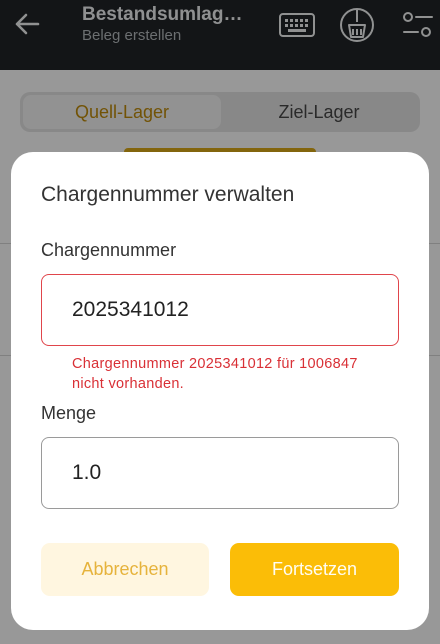 Image resolution: width=440 pixels, height=644 pixels. I want to click on cancel-button: Abbrechen, so click(125, 569).